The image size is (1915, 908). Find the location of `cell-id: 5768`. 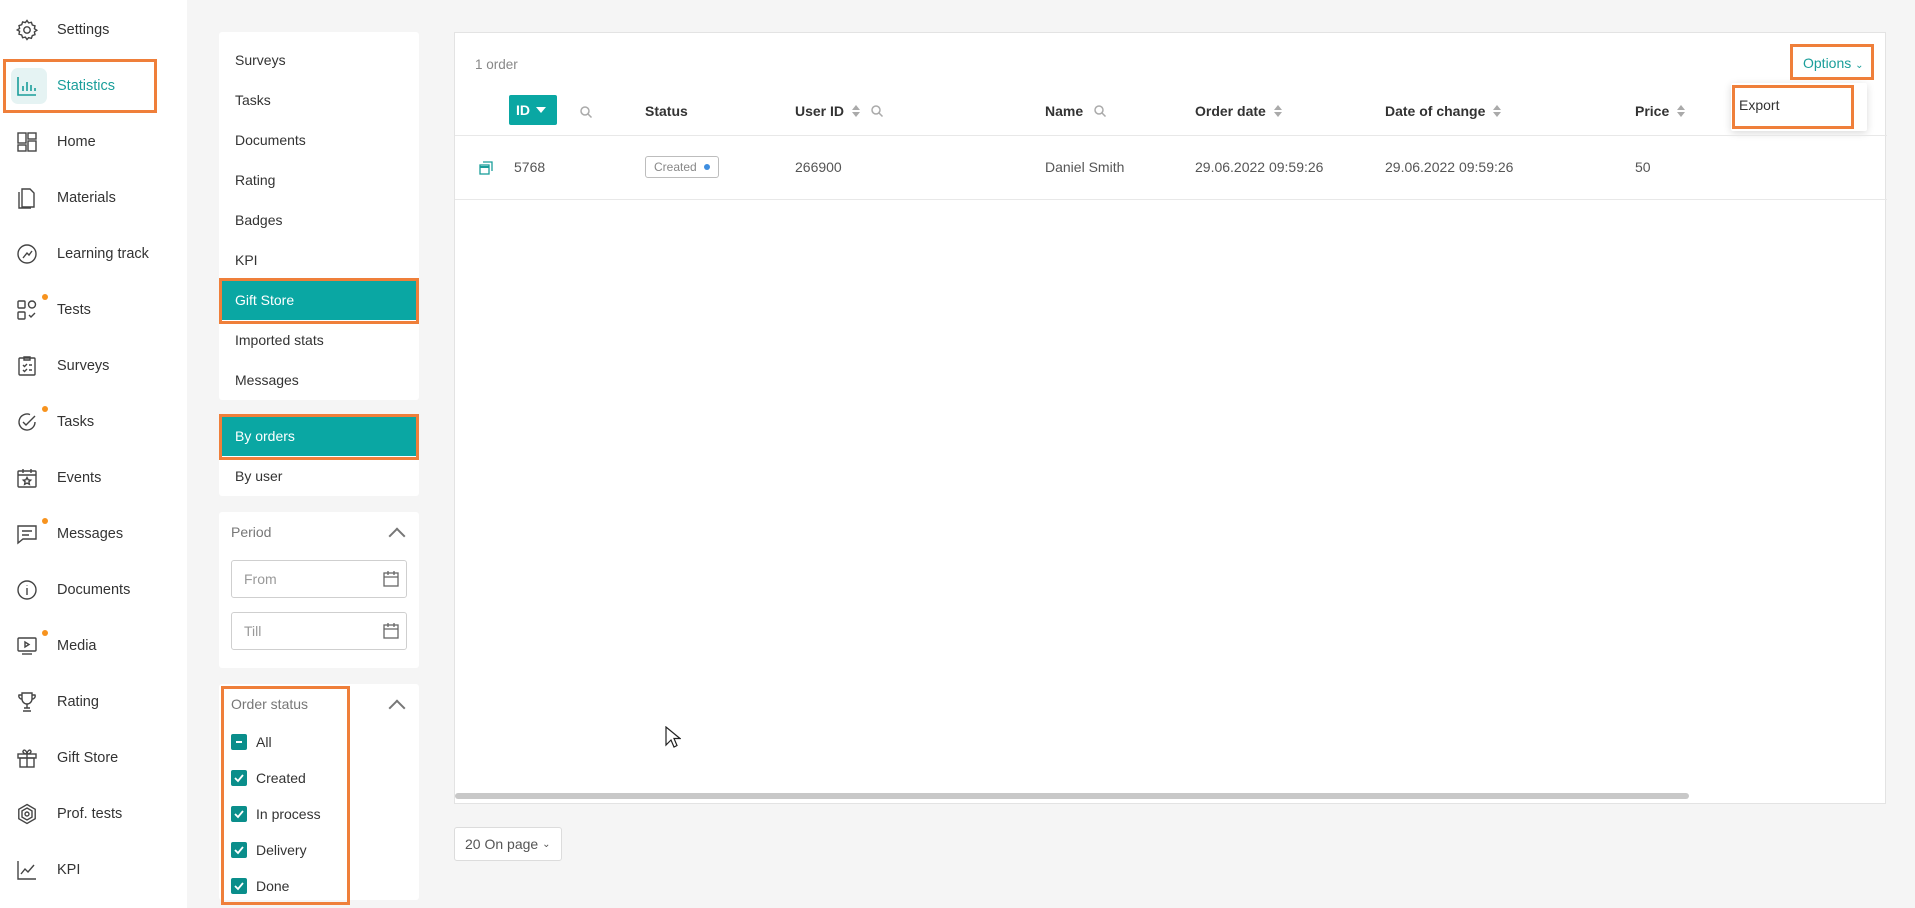

cell-id: 5768 is located at coordinates (530, 167).